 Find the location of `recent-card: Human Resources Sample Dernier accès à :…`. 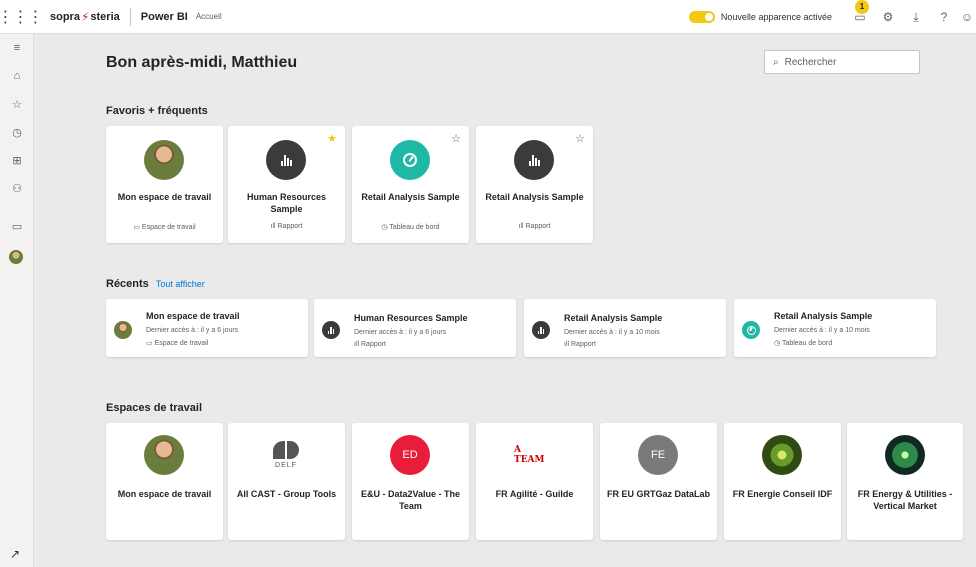

recent-card: Human Resources Sample Dernier accès à :… is located at coordinates (415, 328).